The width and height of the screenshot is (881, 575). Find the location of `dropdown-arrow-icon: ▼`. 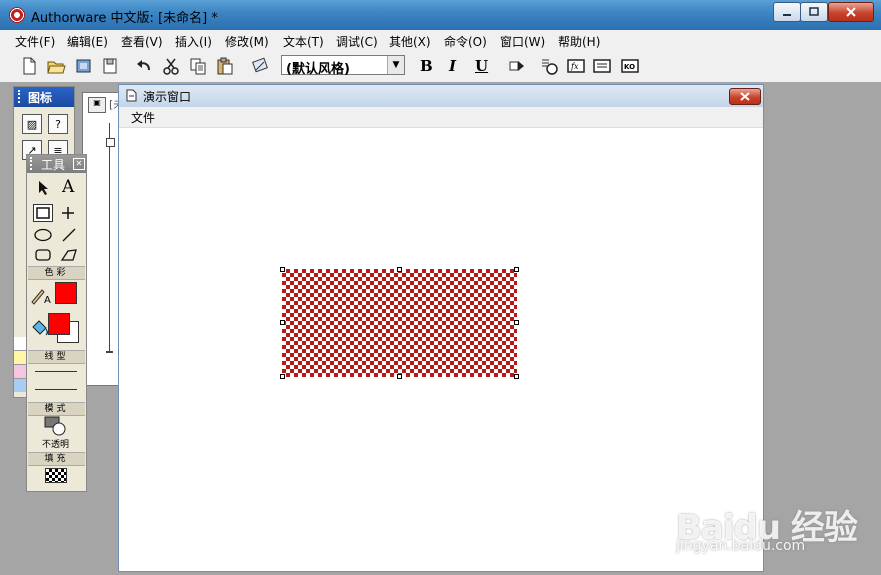

dropdown-arrow-icon: ▼ is located at coordinates (395, 65).